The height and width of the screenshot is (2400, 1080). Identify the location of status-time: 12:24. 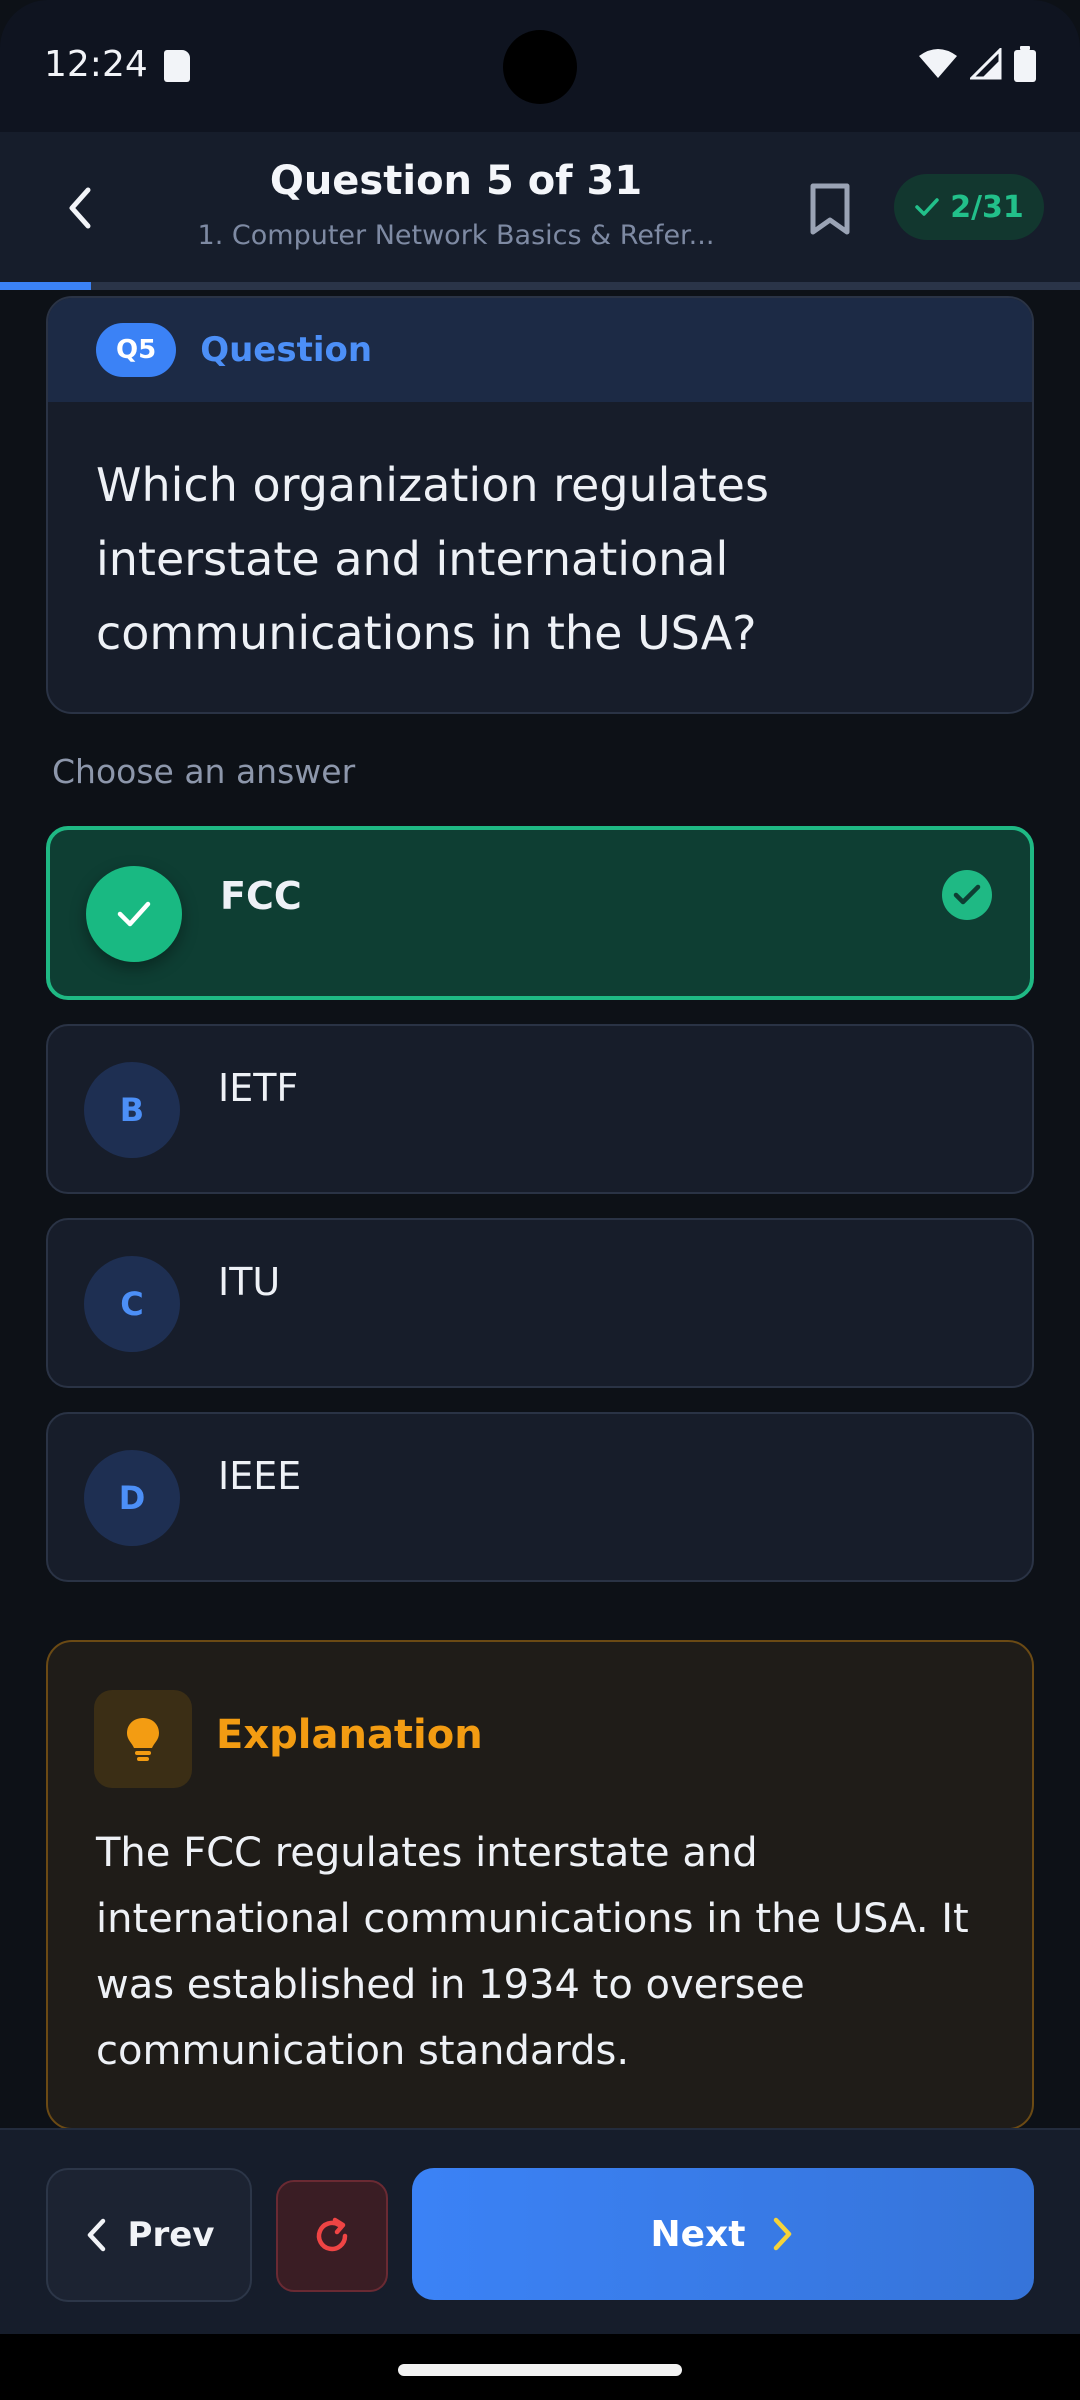
(96, 64).